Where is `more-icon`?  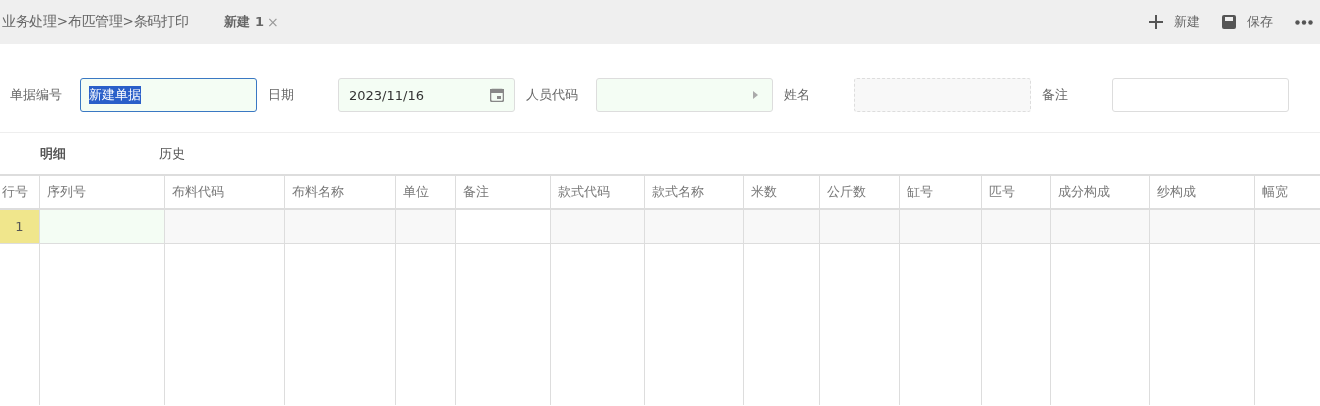
more-icon is located at coordinates (1304, 22).